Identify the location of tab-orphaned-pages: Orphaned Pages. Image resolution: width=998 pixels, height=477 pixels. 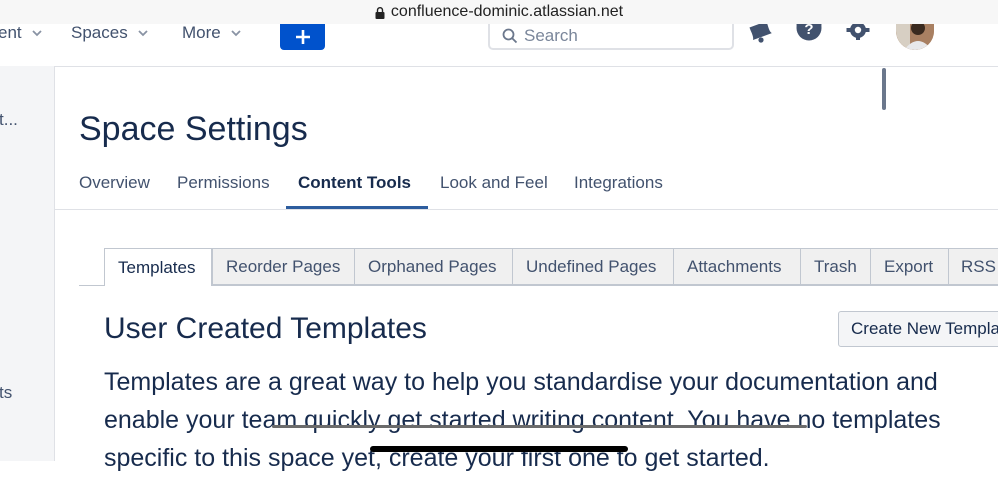
(433, 266).